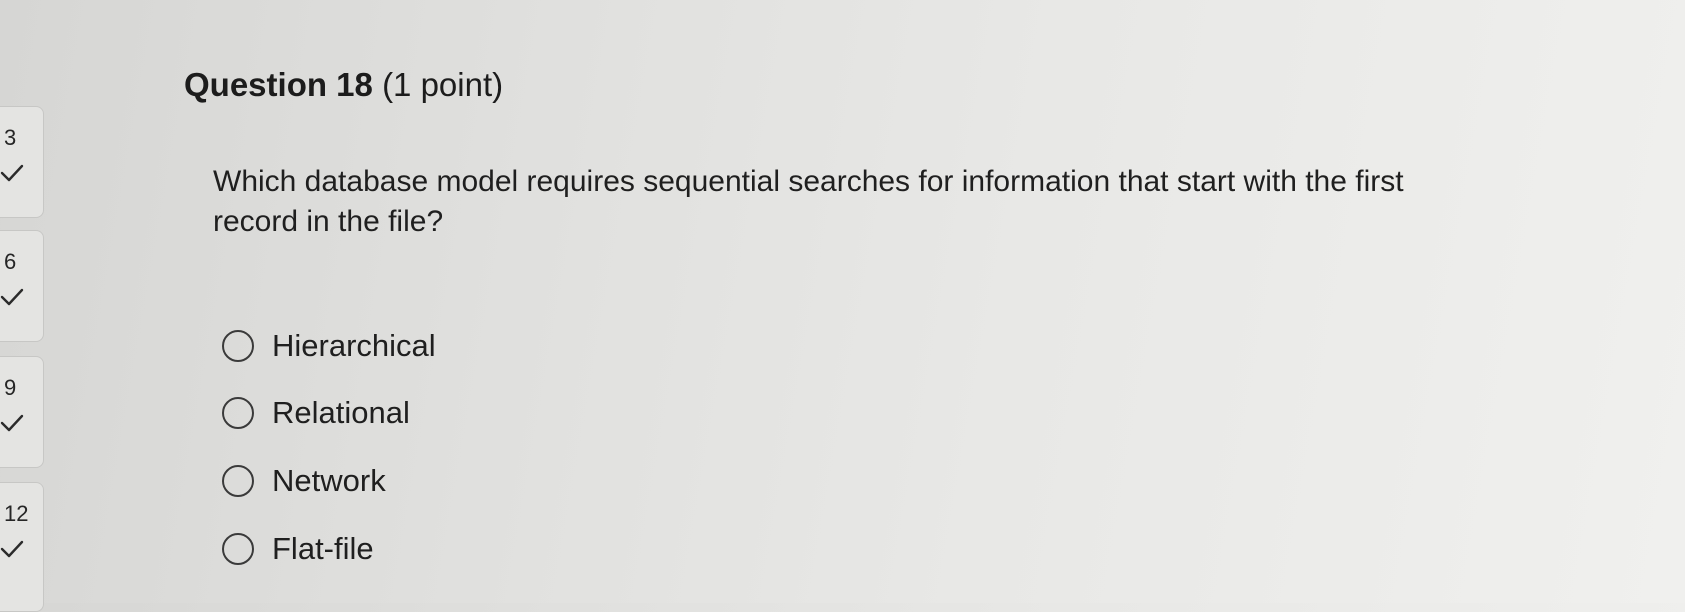  Describe the element at coordinates (10, 387) in the screenshot. I see `nav-item-number: 9` at that location.